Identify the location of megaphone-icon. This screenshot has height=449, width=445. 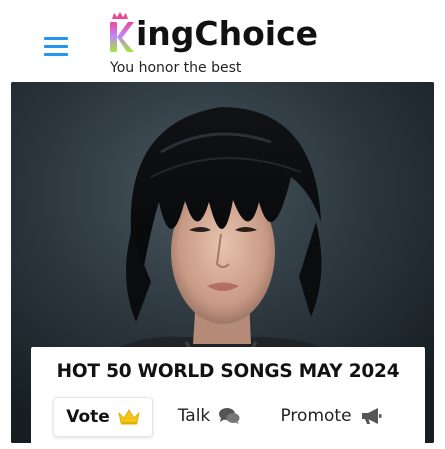
(371, 416).